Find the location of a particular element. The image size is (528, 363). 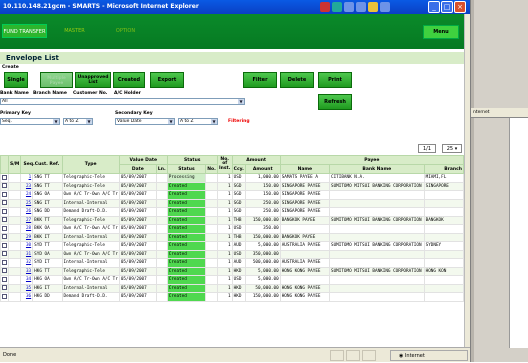

row-inst-count: 1 is located at coordinates (224, 212).